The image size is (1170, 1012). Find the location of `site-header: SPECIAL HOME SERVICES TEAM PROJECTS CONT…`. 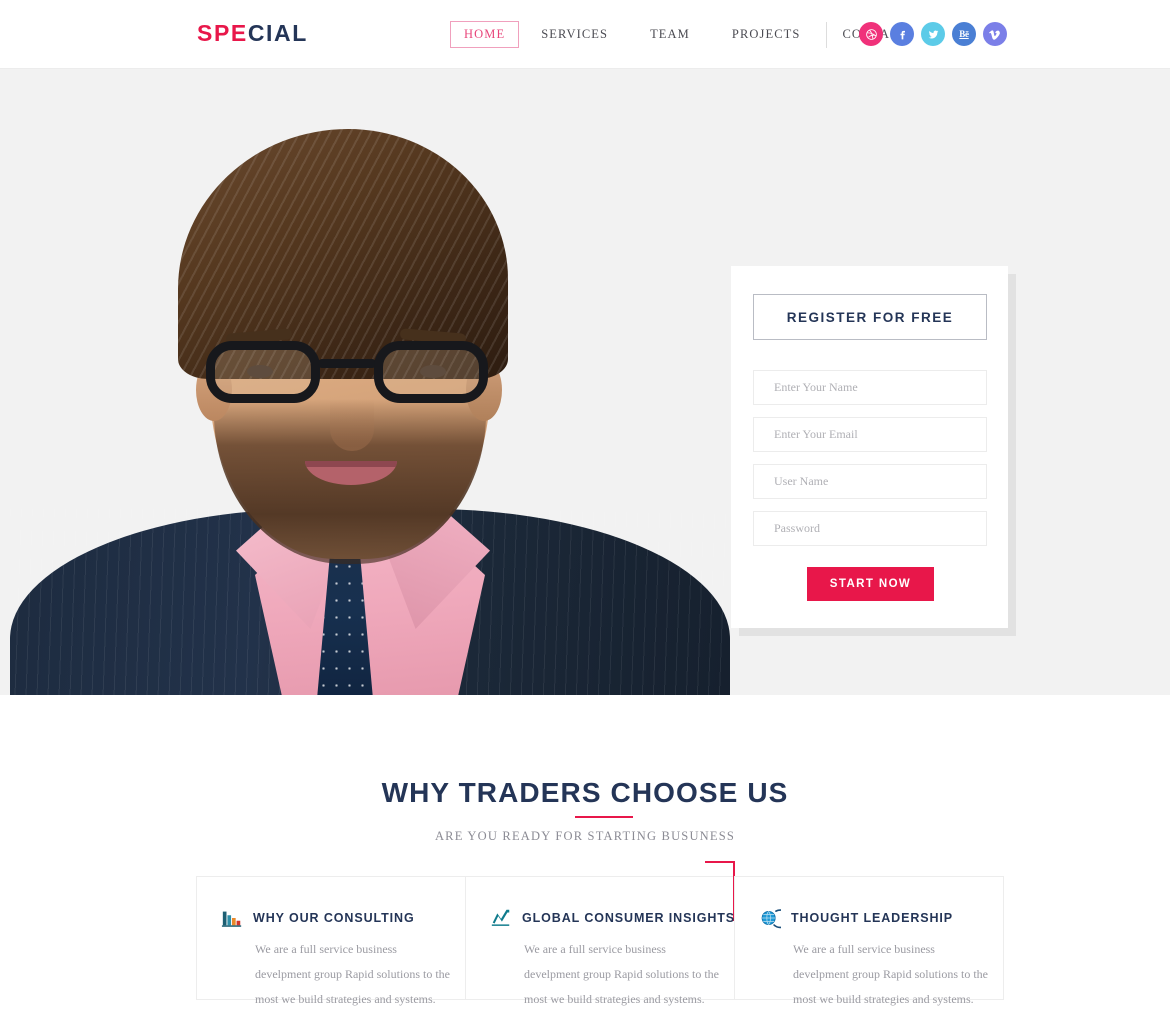

site-header: SPECIAL HOME SERVICES TEAM PROJECTS CONT… is located at coordinates (585, 34).